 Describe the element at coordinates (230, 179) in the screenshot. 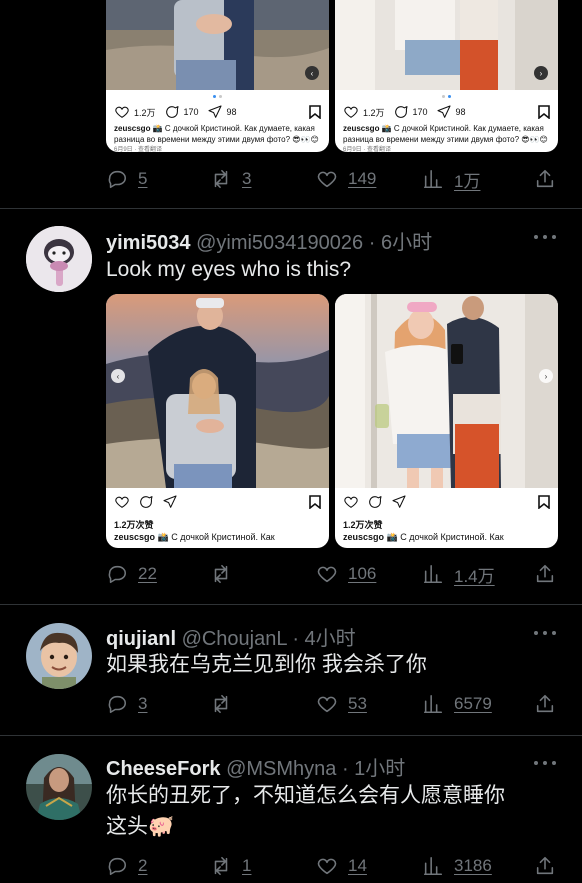

I see `retweet-button: 3` at that location.